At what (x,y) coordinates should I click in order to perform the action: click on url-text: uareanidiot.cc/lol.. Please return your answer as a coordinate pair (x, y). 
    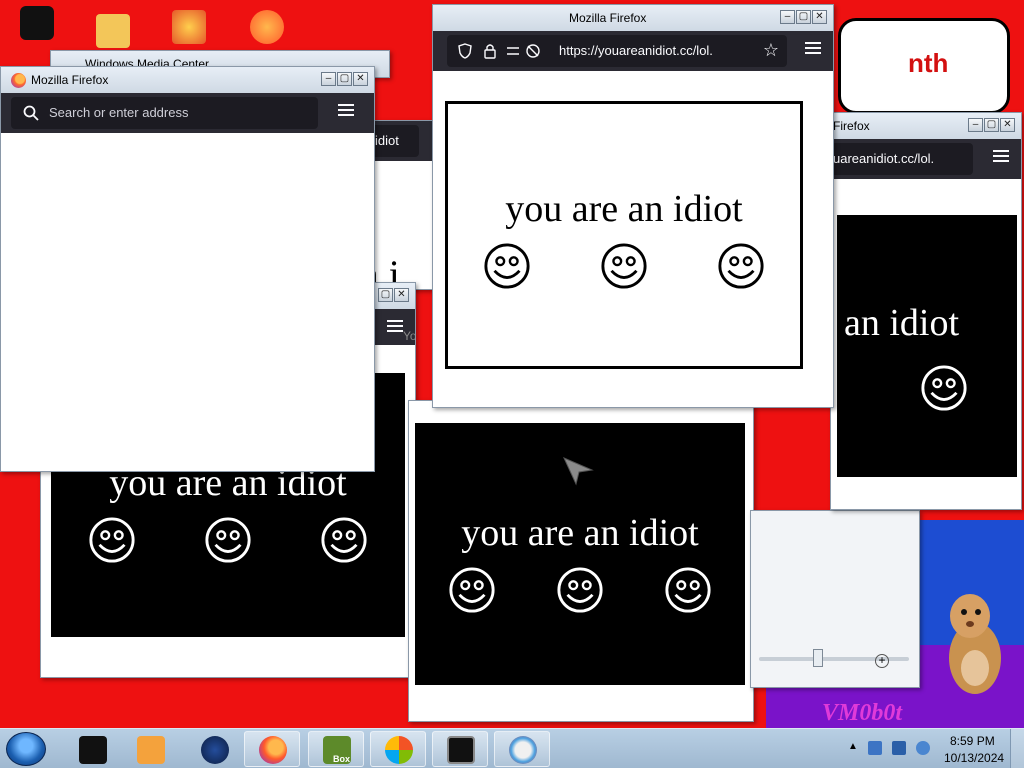
    Looking at the image, I should click on (883, 158).